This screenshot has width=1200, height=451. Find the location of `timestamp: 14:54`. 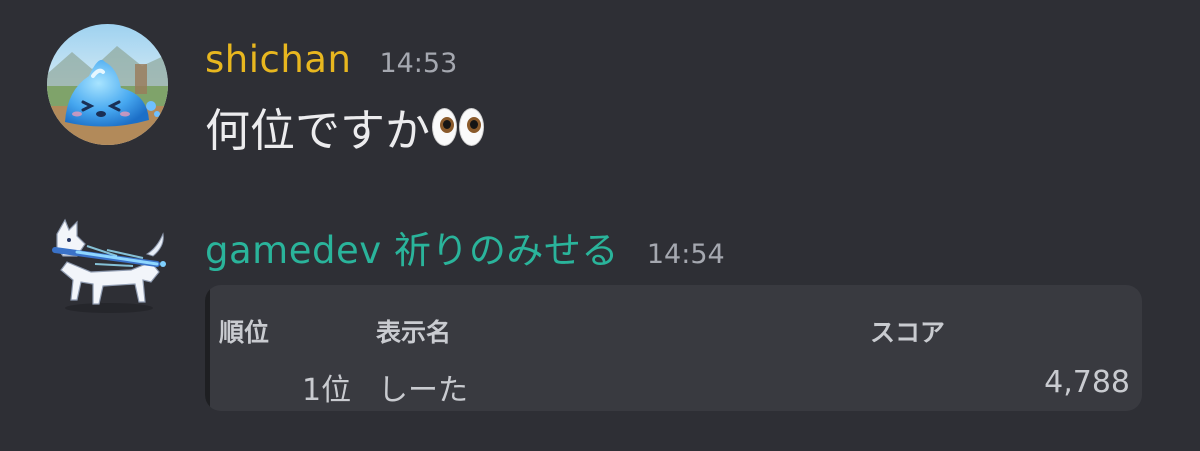

timestamp: 14:54 is located at coordinates (685, 254).